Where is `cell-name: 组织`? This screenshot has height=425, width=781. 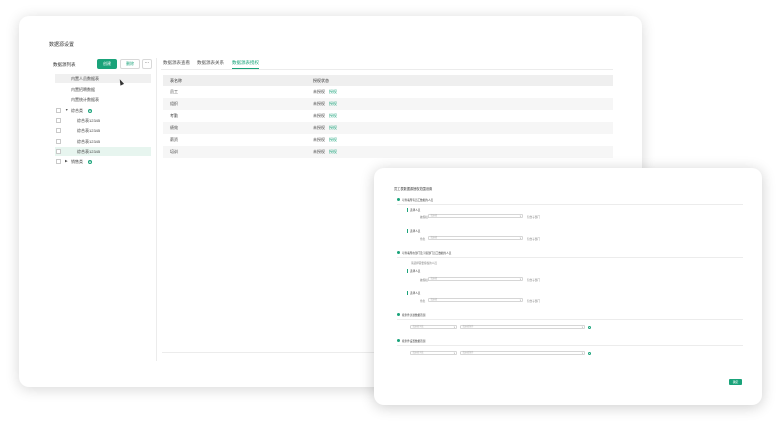 cell-name: 组织 is located at coordinates (174, 103).